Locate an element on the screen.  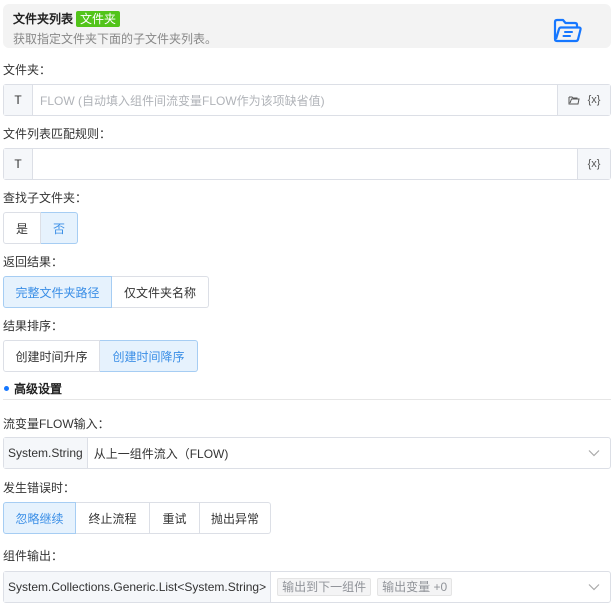
pattern-field: T {x} is located at coordinates (307, 164).